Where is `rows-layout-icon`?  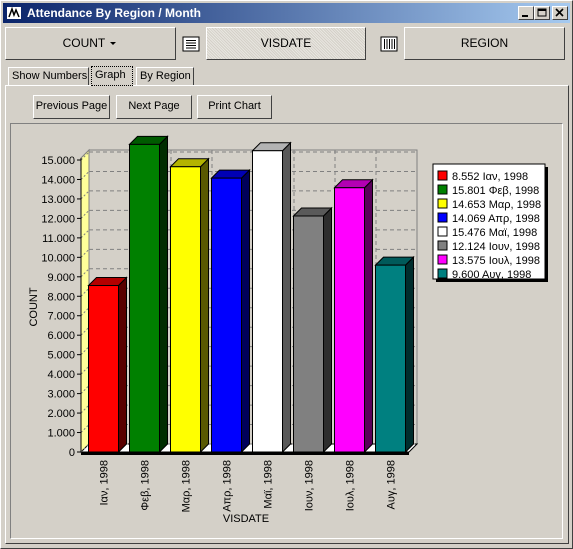 rows-layout-icon is located at coordinates (191, 44).